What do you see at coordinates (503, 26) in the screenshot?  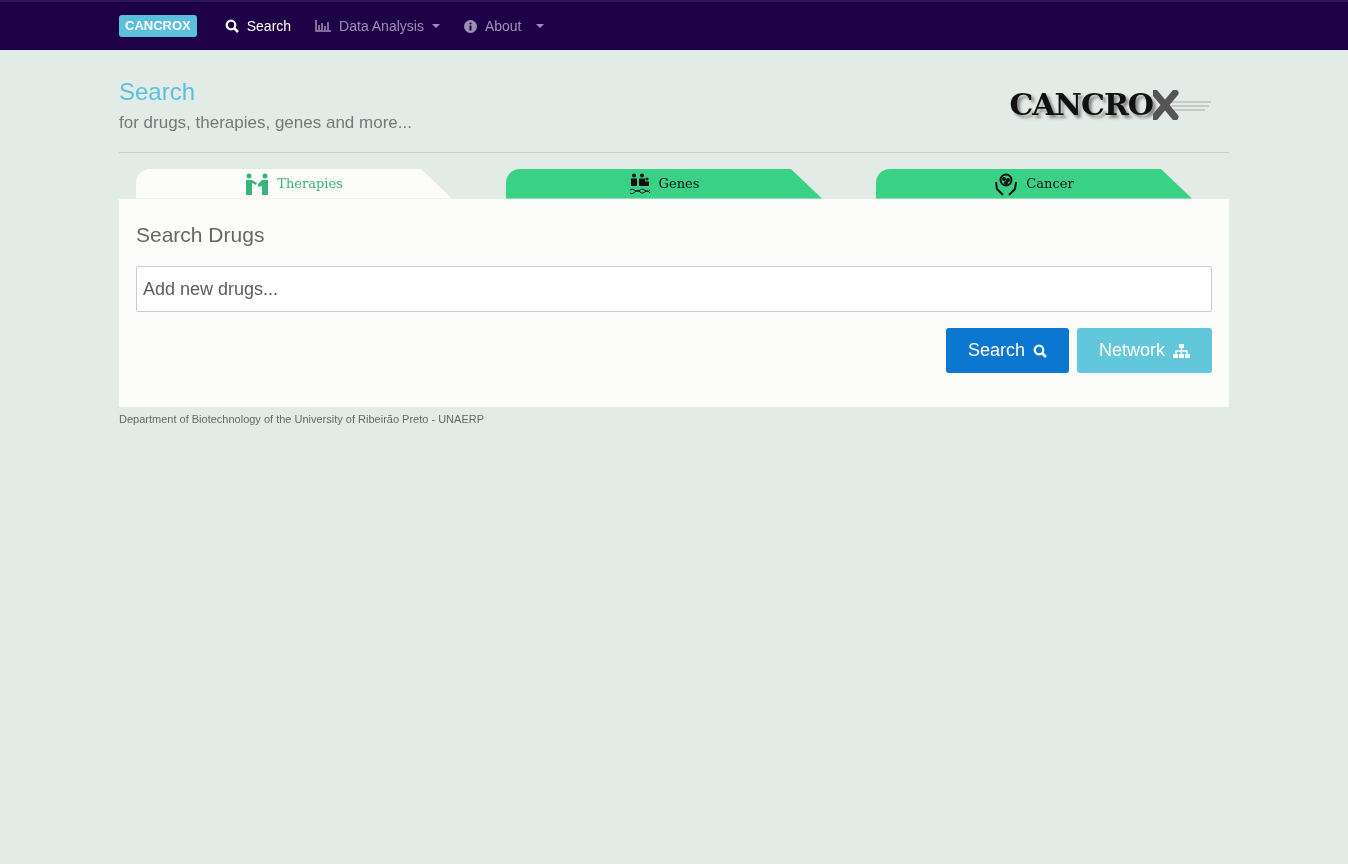 I see `nav-link: About` at bounding box center [503, 26].